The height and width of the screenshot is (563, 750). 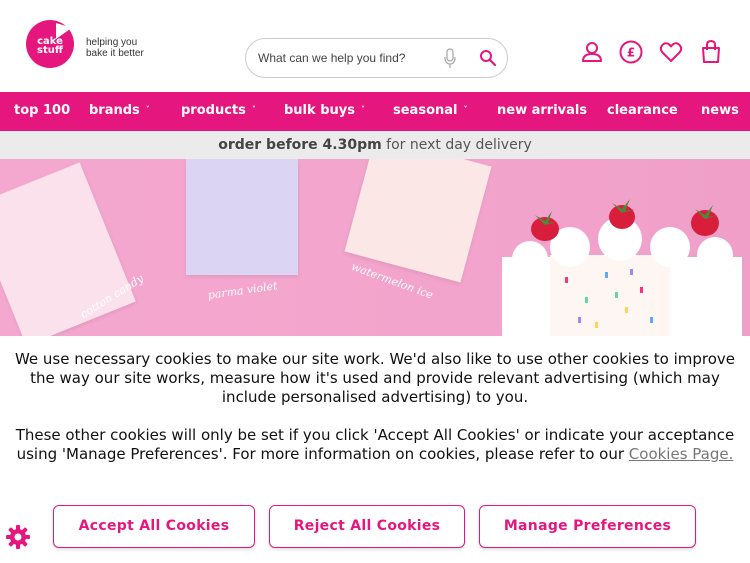 I want to click on account-icon, so click(x=592, y=52).